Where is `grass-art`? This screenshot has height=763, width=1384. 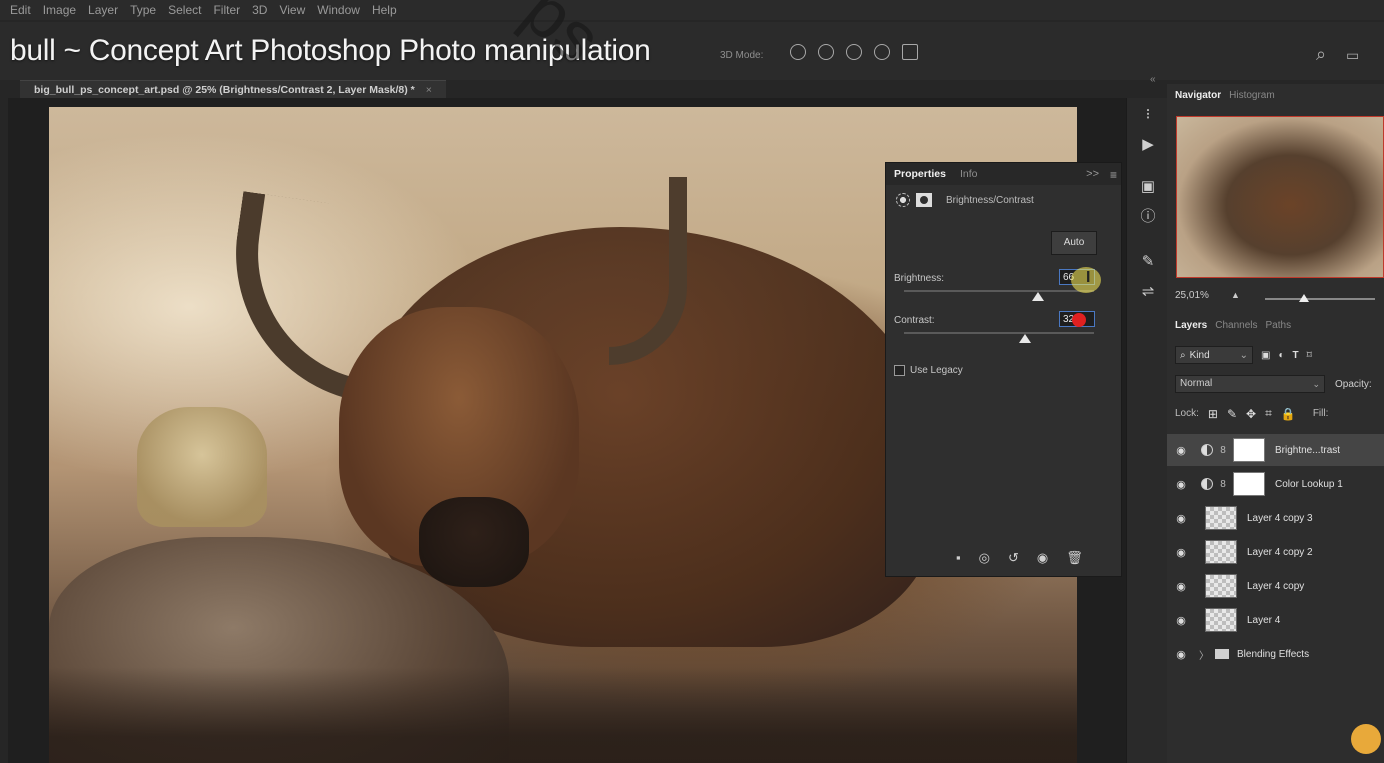
grass-art is located at coordinates (563, 715).